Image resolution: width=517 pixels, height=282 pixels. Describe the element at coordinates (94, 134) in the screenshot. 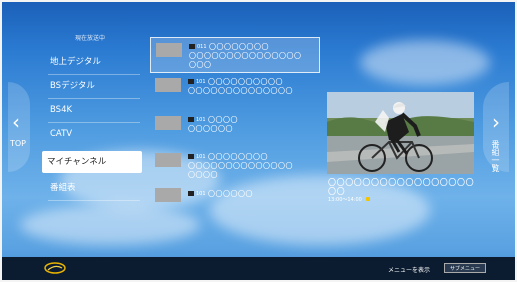

I see `sidebar-item-catv: CATV` at that location.